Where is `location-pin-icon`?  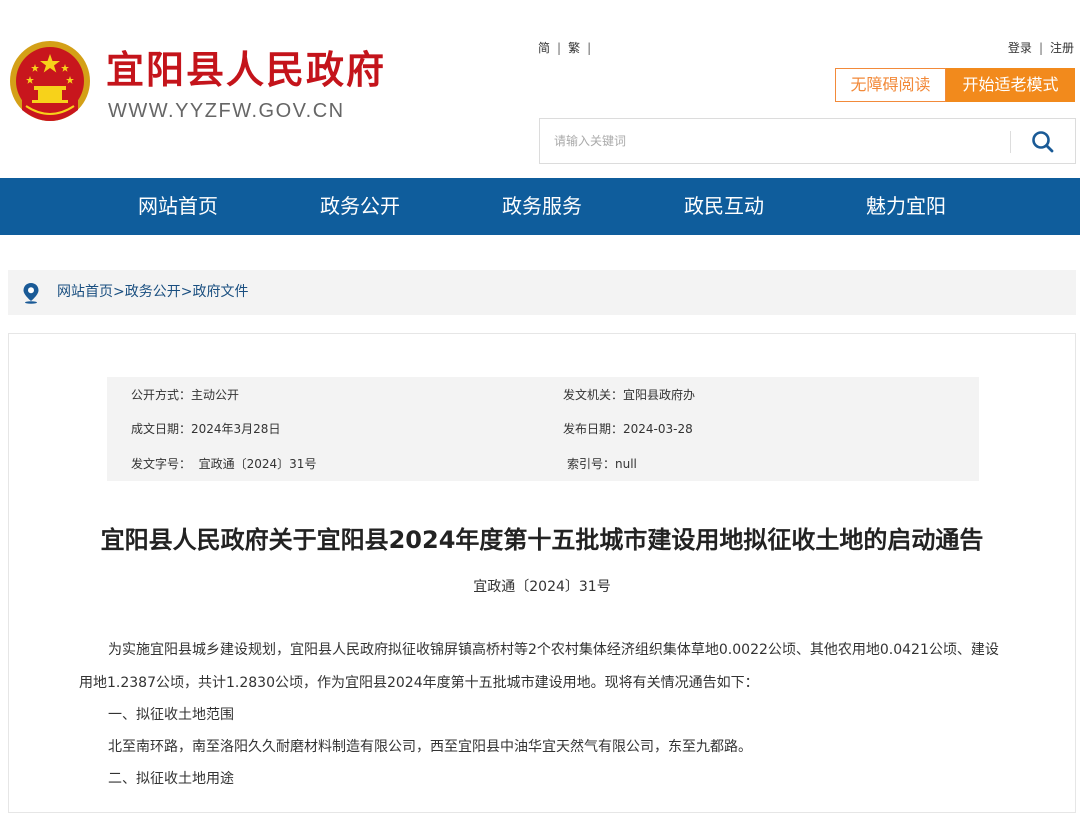
location-pin-icon is located at coordinates (31, 293).